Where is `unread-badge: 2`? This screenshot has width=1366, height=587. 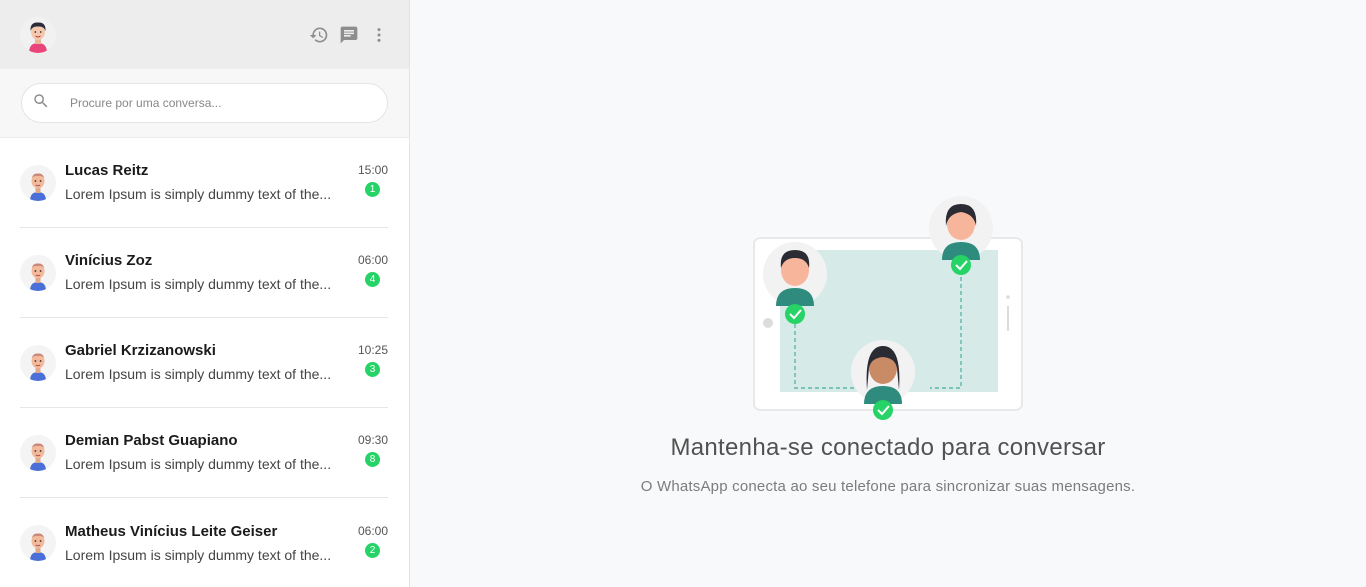
unread-badge: 2 is located at coordinates (372, 550).